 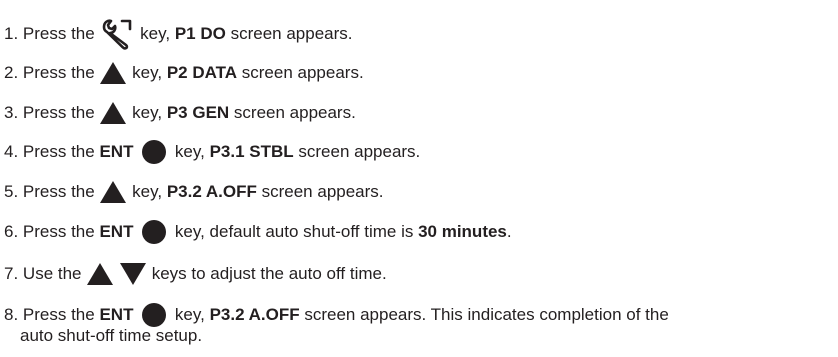 What do you see at coordinates (294, 231) in the screenshot?
I see `step-text: key, default auto shut-off time is` at bounding box center [294, 231].